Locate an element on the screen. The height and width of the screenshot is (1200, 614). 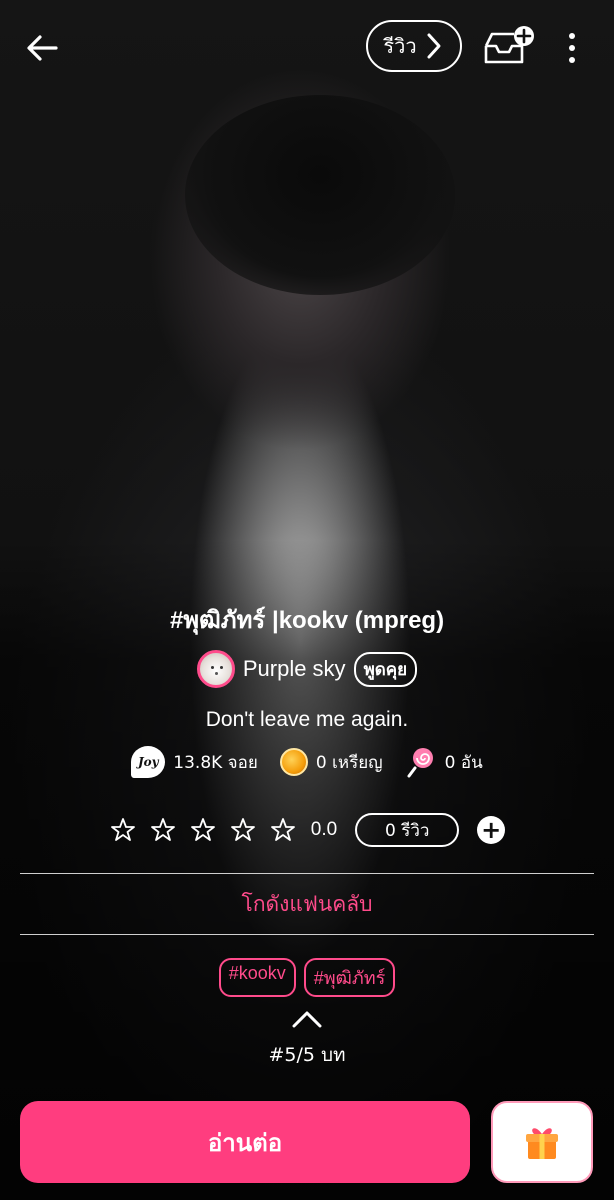
rating-row: 0.0 0 รีวิว + is located at coordinates (307, 830).